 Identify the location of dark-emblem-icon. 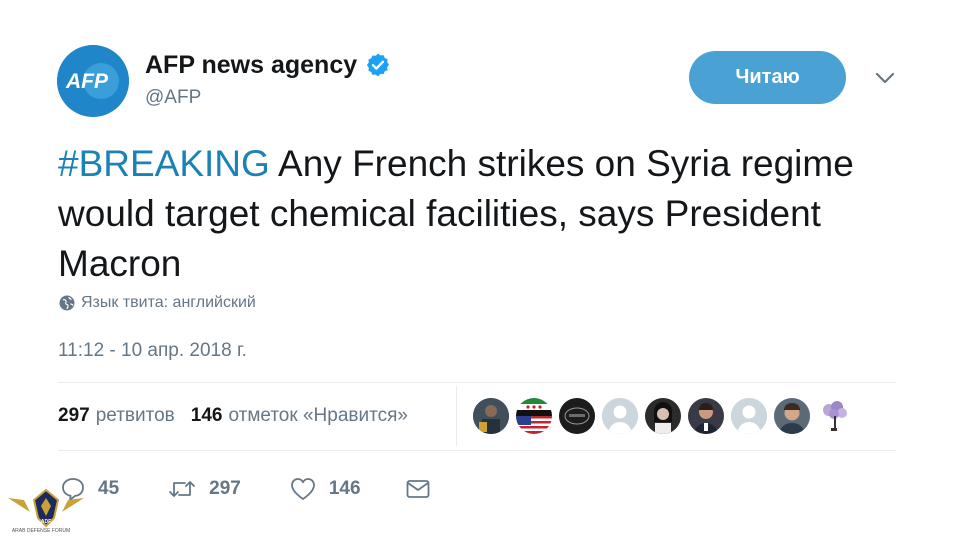
(577, 416).